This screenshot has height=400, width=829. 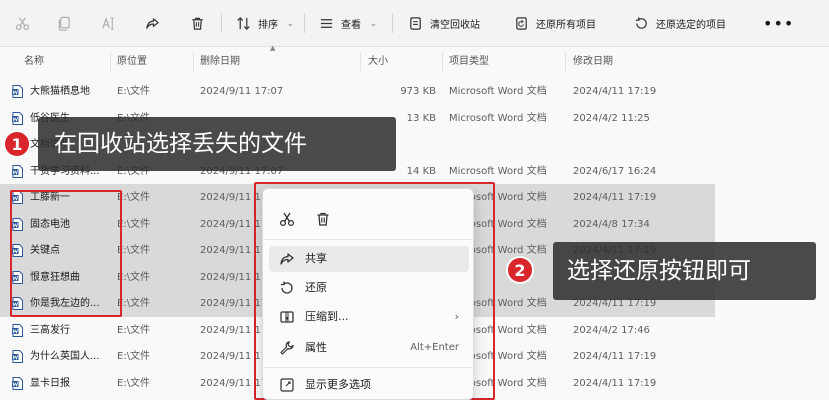 What do you see at coordinates (434, 347) in the screenshot?
I see `context-menu-properties-shortcut: Alt+Enter` at bounding box center [434, 347].